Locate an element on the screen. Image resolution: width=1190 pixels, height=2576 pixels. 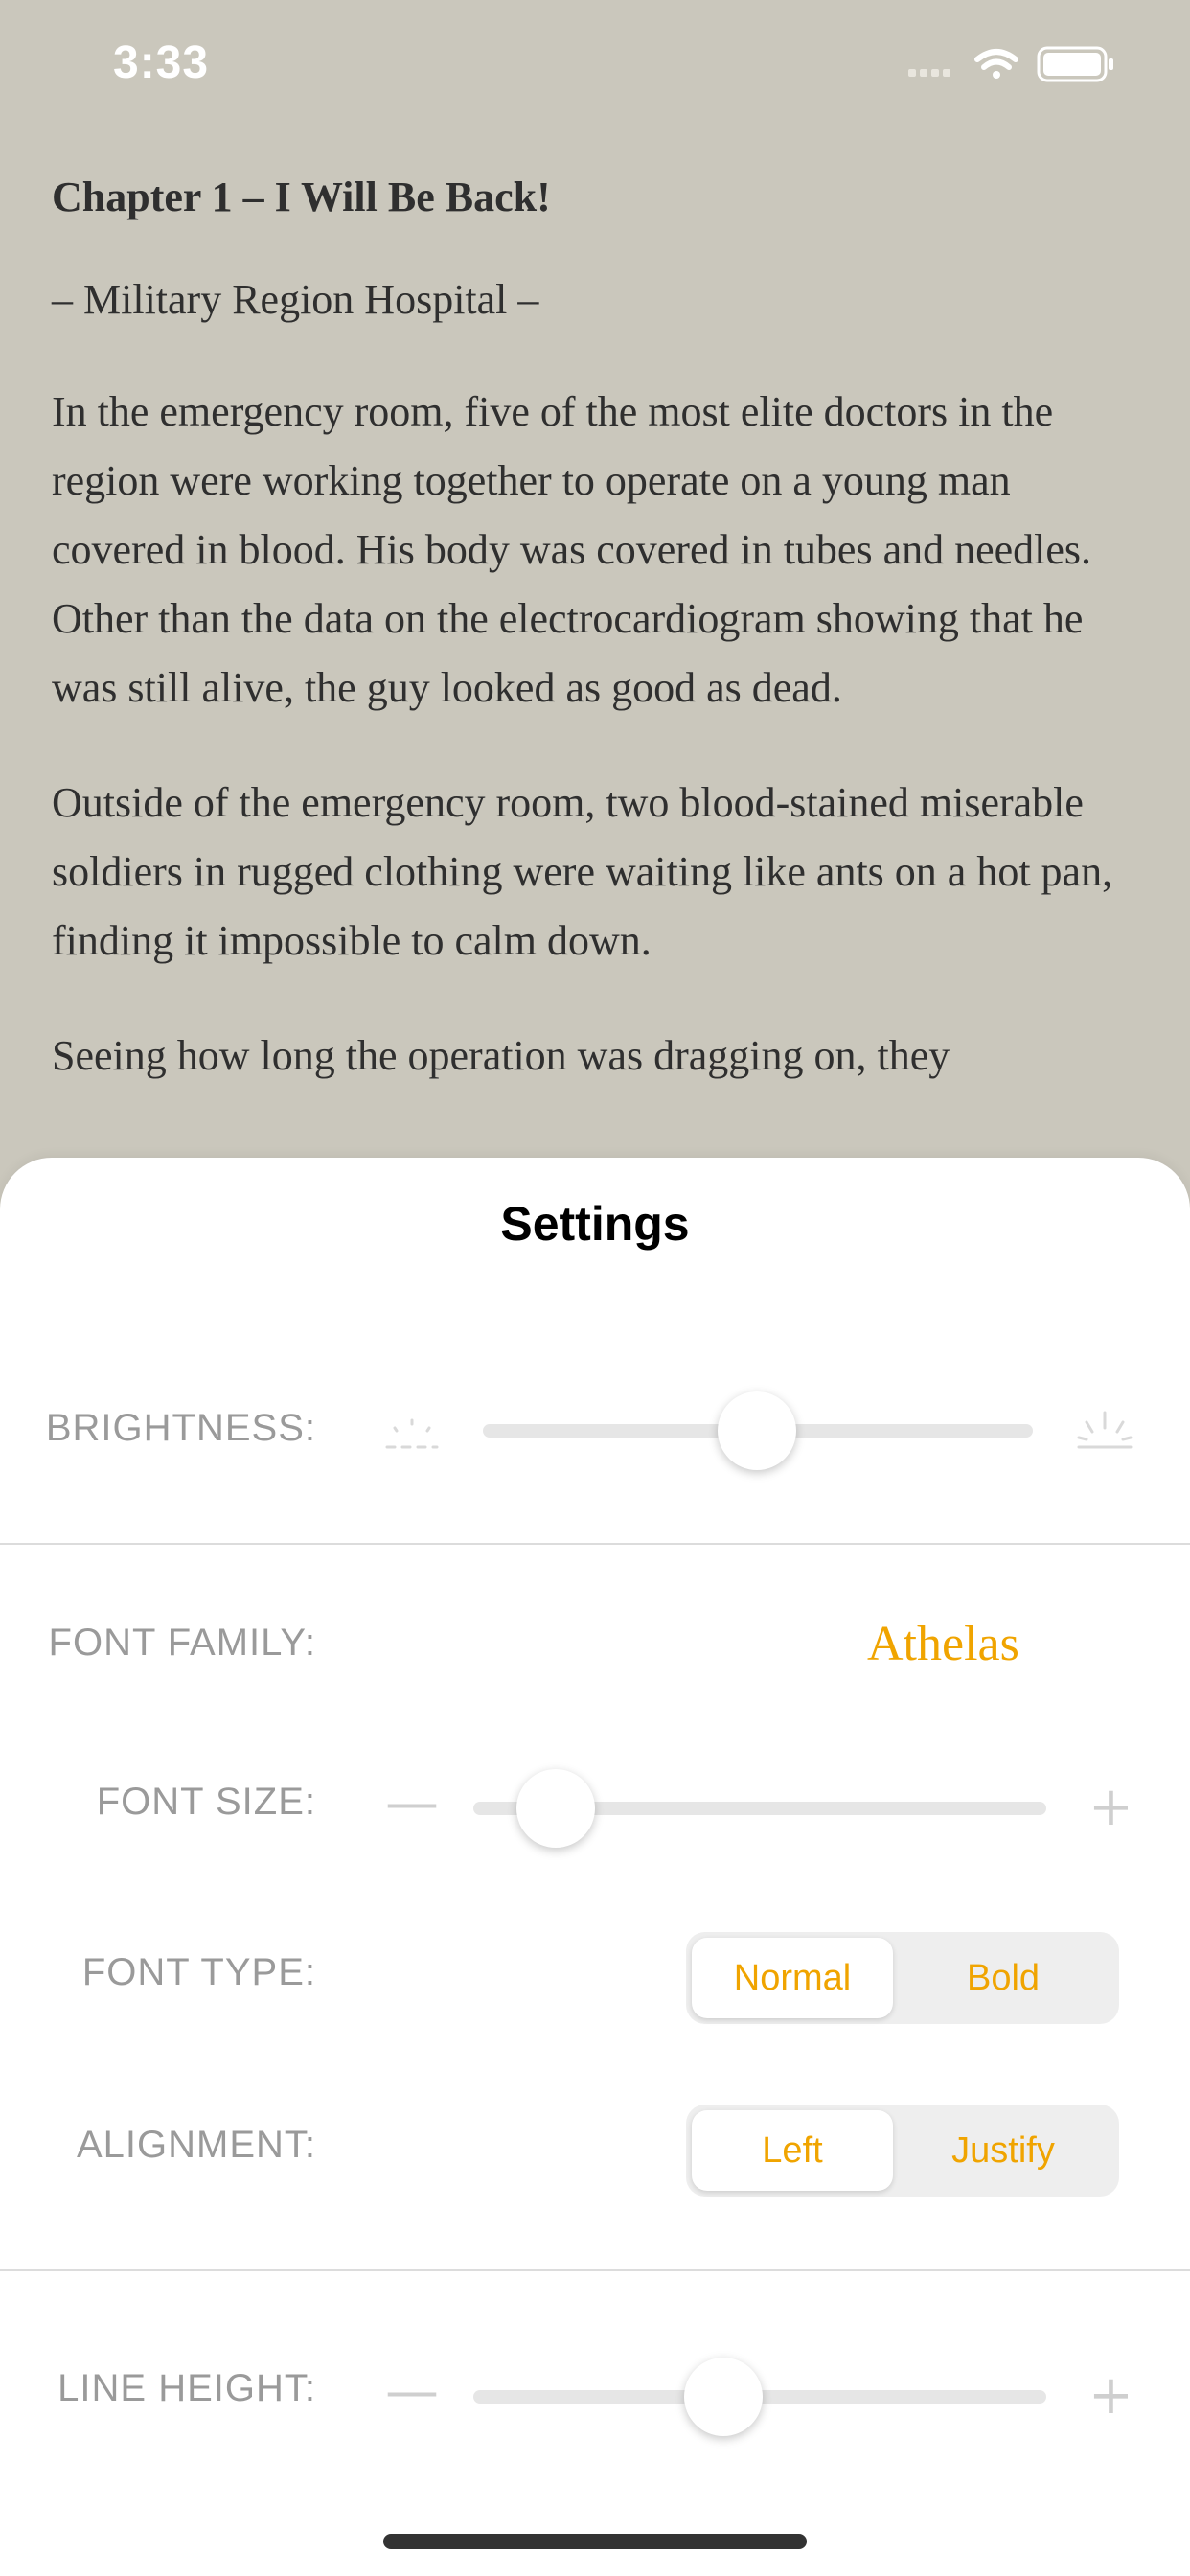
font-size-decrease-icon: — is located at coordinates (412, 1803).